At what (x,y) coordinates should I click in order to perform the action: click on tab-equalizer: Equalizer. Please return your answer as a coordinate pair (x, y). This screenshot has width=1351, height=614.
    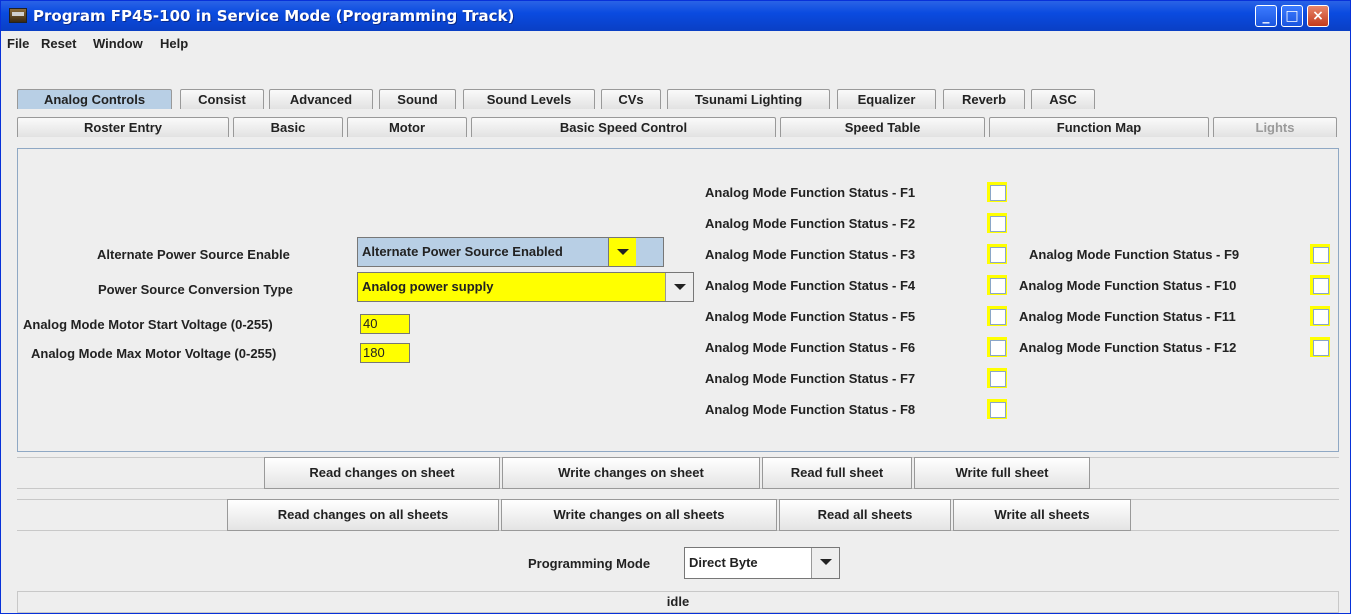
    Looking at the image, I should click on (886, 99).